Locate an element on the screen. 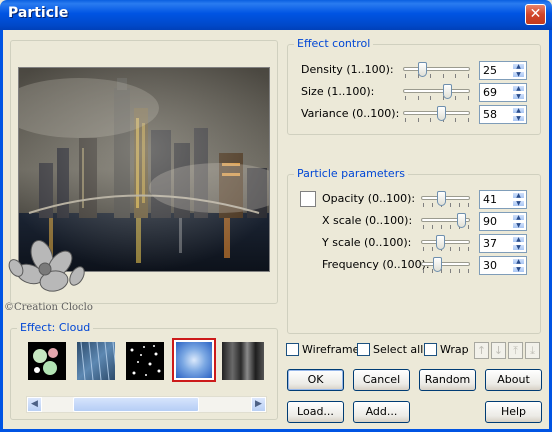 Image resolution: width=552 pixels, height=432 pixels. effect-variance-spinner: 58 ▲ ▼ is located at coordinates (503, 114).